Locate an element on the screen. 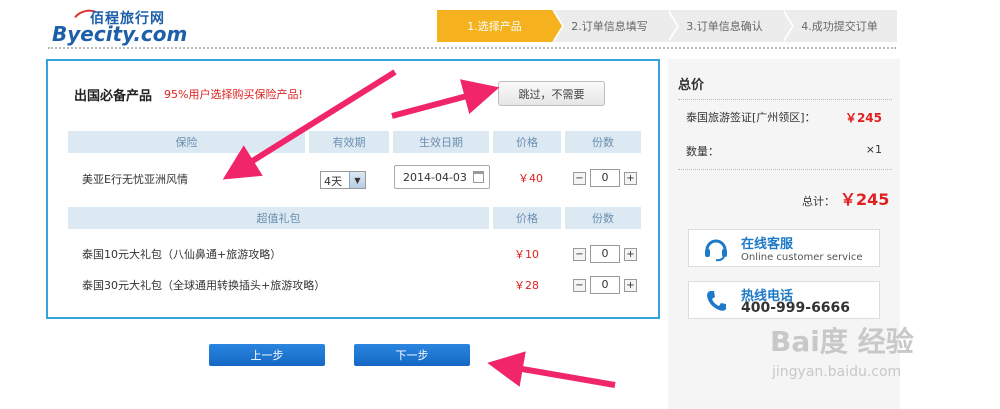  col-insurance: 保险 is located at coordinates (186, 142).